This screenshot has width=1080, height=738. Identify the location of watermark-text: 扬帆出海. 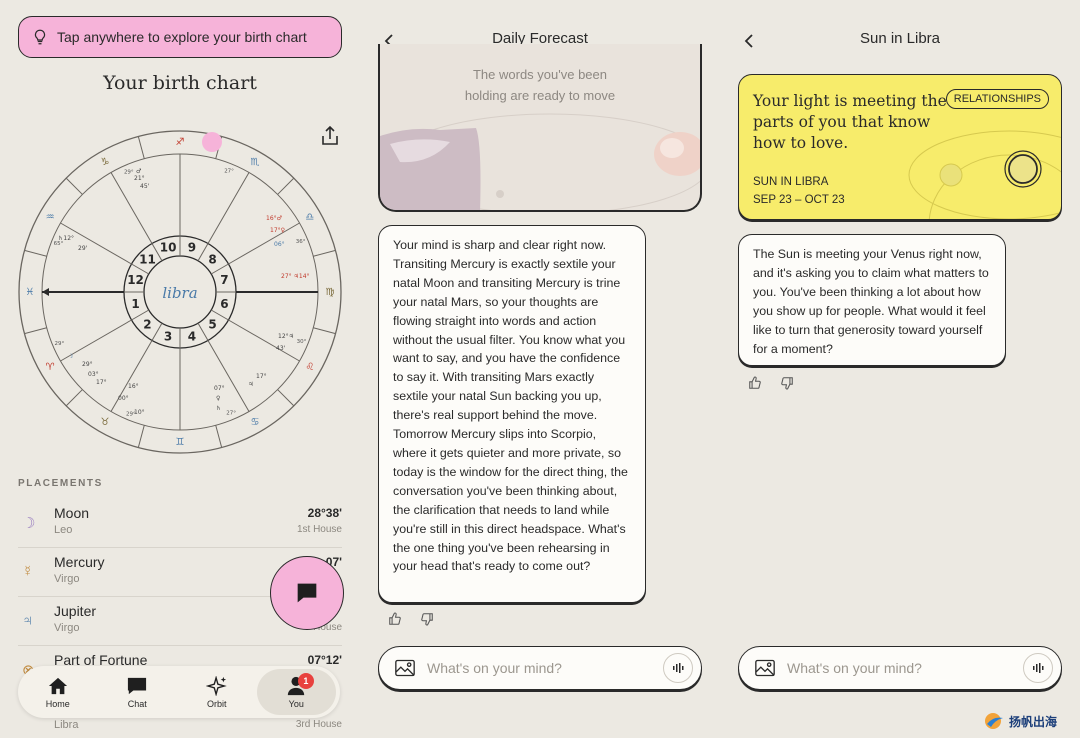
(1033, 721).